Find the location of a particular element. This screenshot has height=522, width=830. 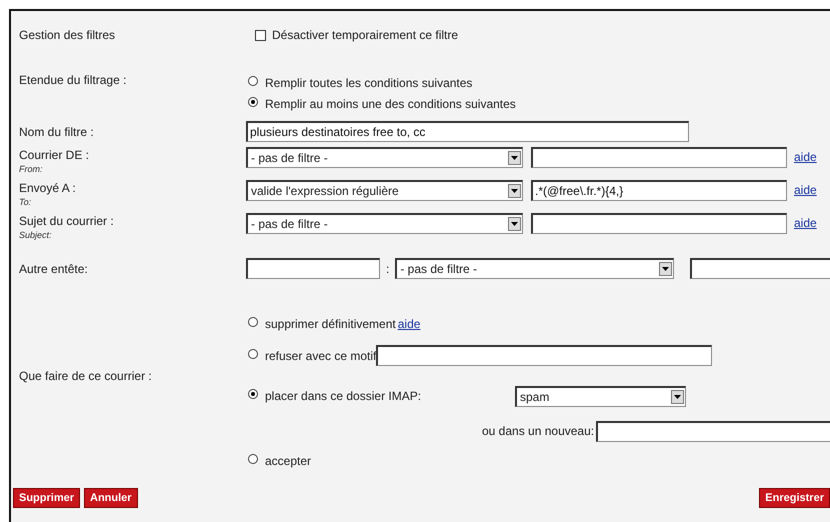

checkbox is located at coordinates (260, 35).